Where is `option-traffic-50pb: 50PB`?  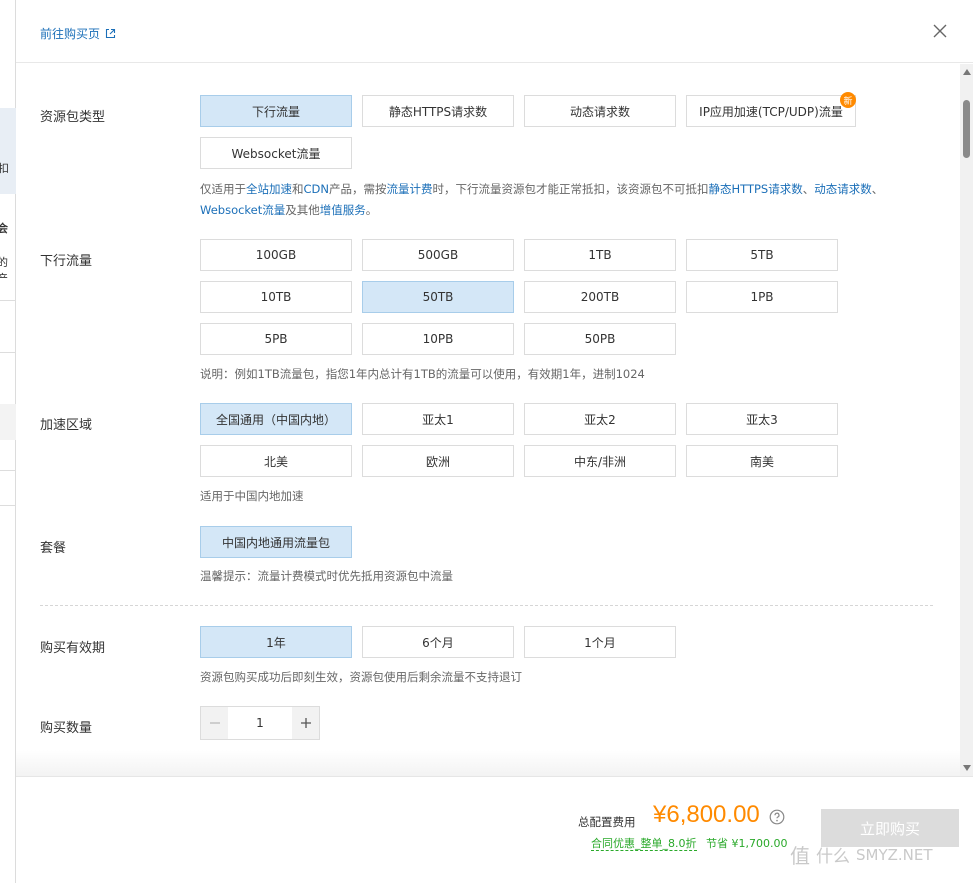 option-traffic-50pb: 50PB is located at coordinates (600, 339).